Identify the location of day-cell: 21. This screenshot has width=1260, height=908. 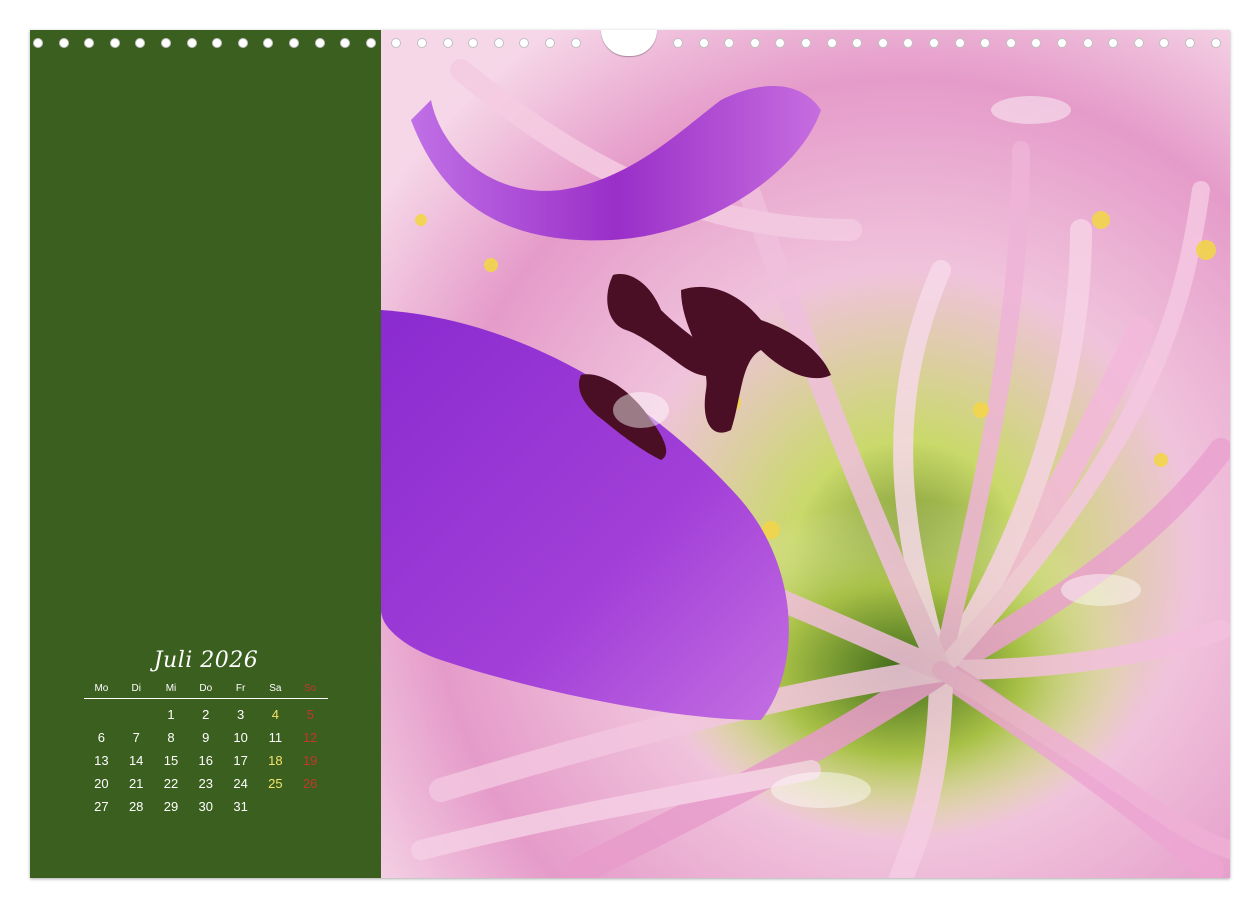
(136, 783).